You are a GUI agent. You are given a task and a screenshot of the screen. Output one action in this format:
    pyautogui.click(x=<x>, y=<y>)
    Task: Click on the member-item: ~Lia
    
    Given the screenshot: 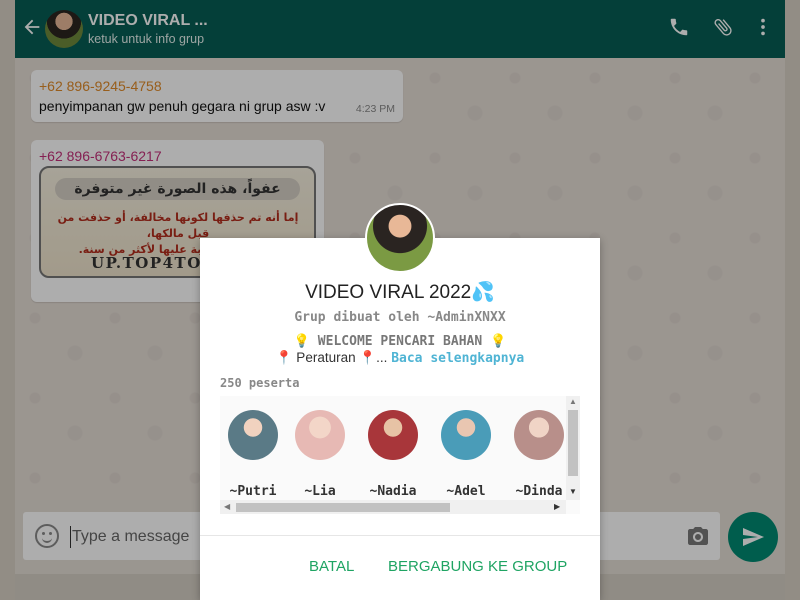 What is the action you would take?
    pyautogui.click(x=320, y=460)
    